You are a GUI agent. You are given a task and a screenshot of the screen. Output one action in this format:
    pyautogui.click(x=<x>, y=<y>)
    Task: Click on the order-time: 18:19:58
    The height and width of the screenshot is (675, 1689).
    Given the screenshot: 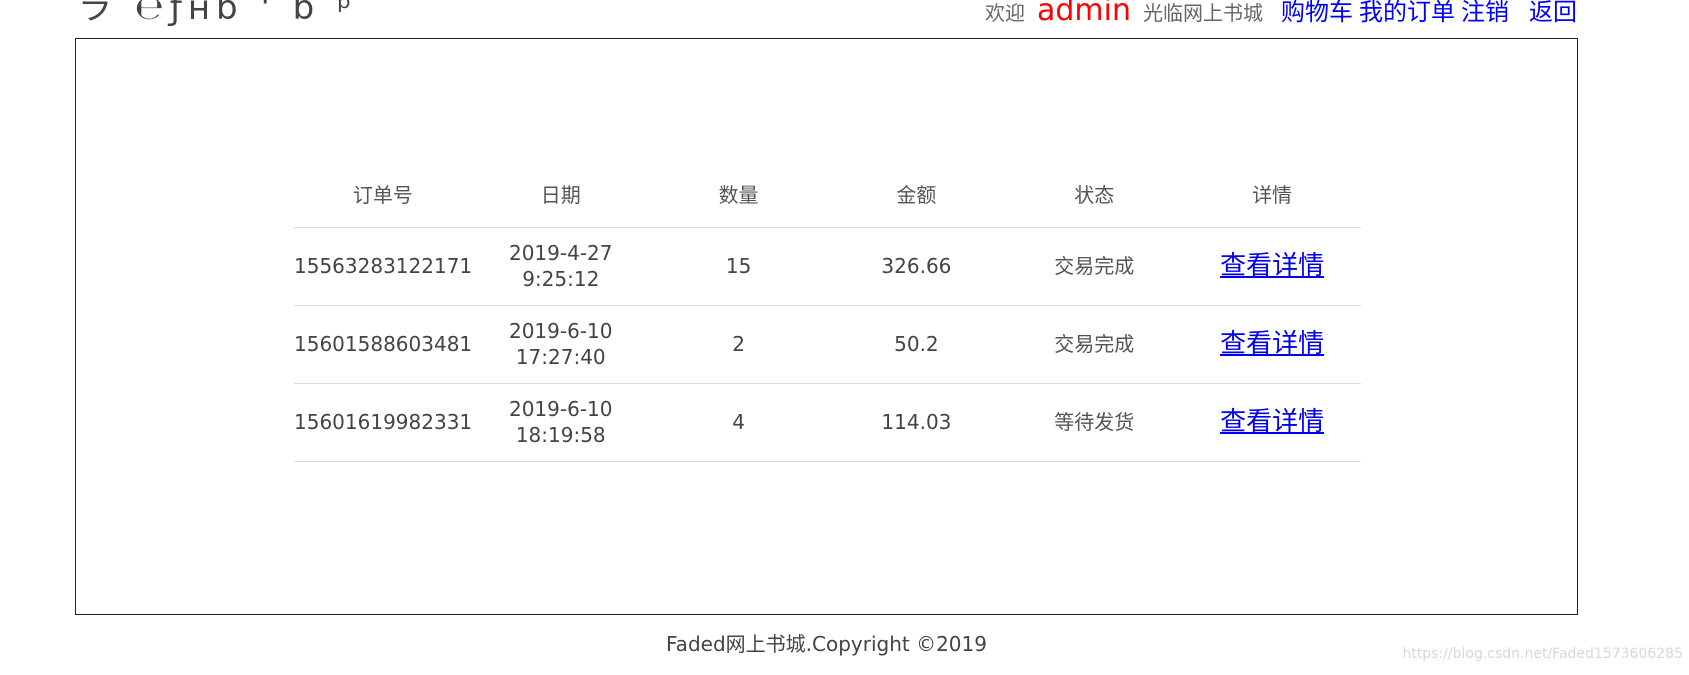 What is the action you would take?
    pyautogui.click(x=560, y=435)
    